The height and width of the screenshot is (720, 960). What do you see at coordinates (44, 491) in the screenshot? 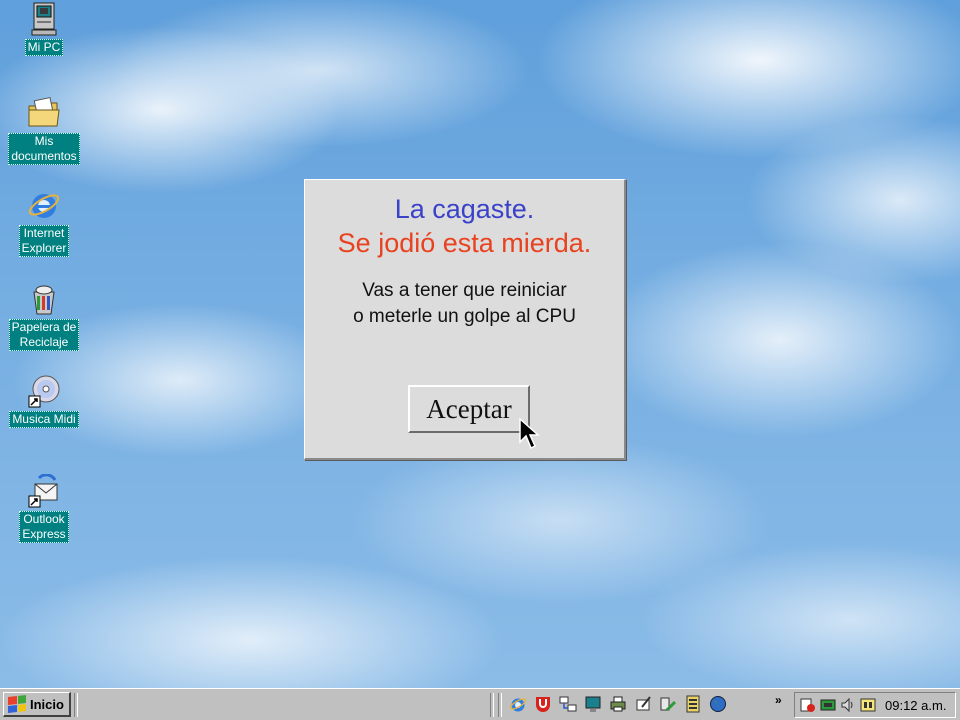
I see `outlook-express-icon` at bounding box center [44, 491].